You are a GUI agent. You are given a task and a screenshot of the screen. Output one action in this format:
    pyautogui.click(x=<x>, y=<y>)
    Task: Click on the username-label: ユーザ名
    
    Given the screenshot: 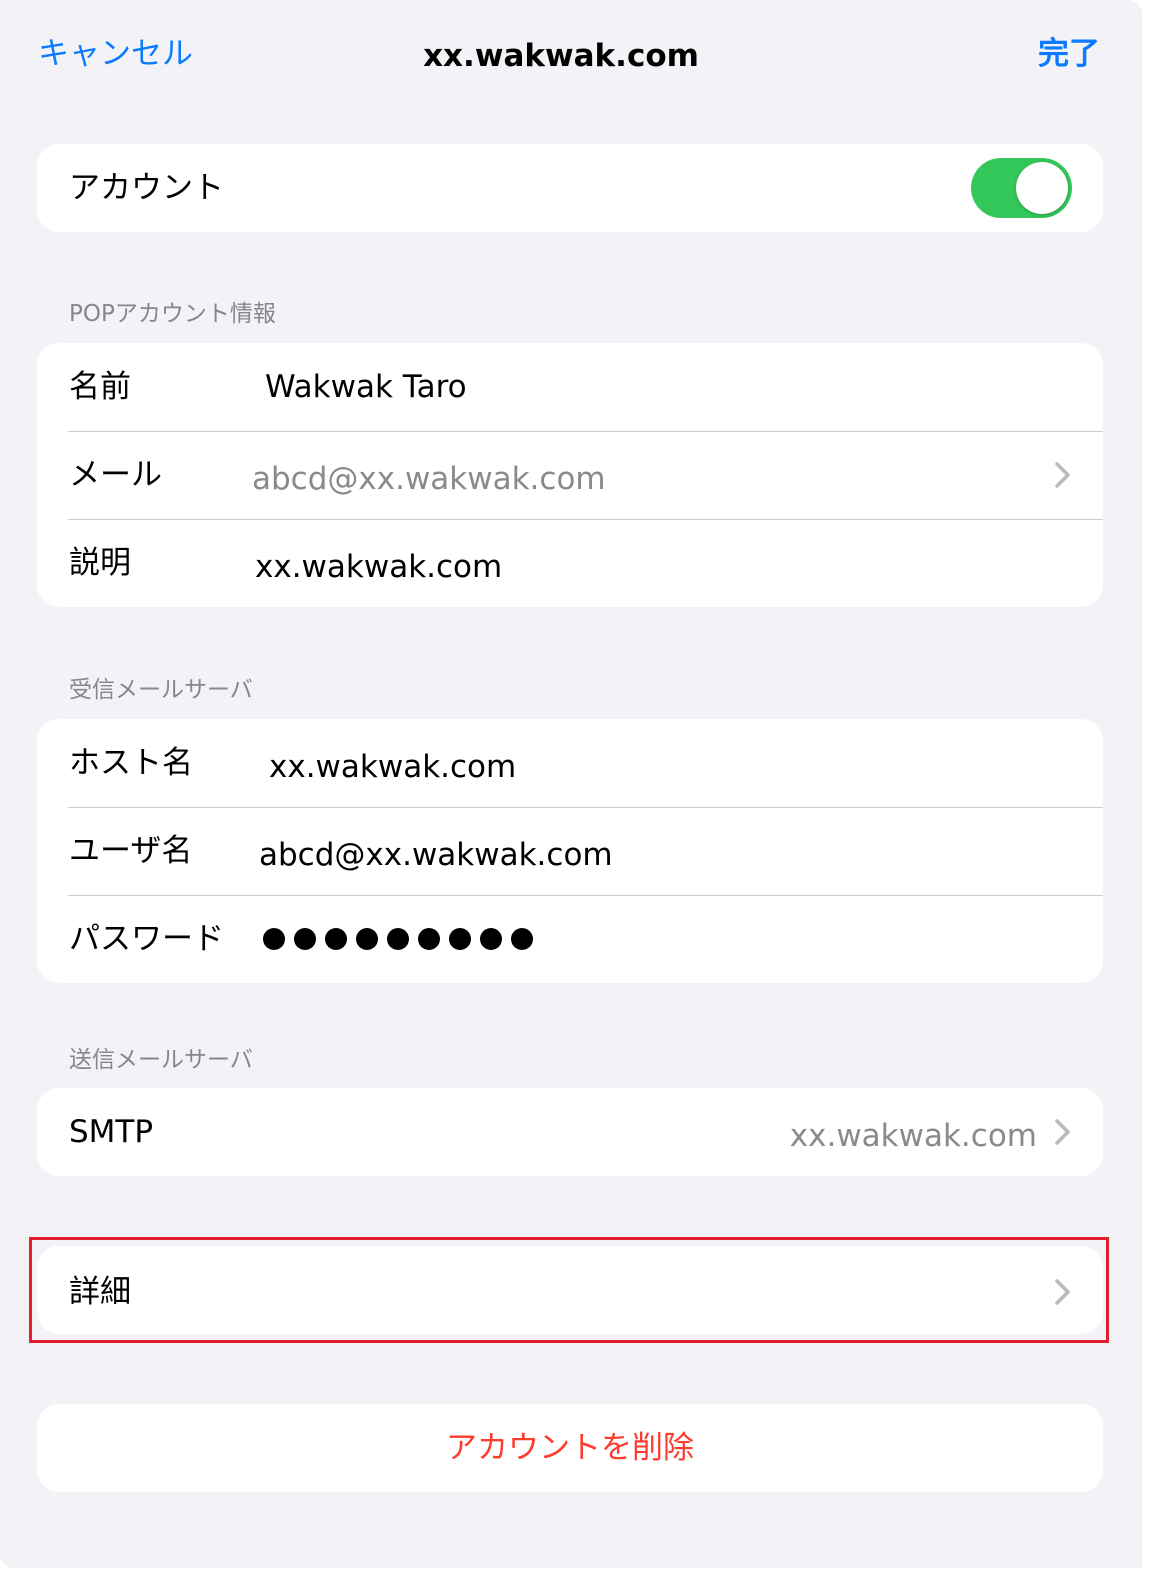 What is the action you would take?
    pyautogui.click(x=131, y=851)
    